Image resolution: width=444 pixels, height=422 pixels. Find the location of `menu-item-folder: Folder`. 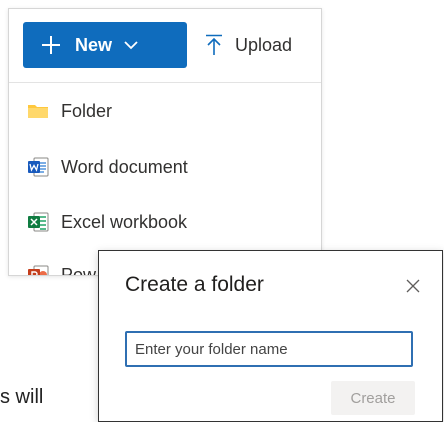

menu-item-folder: Folder is located at coordinates (165, 111).